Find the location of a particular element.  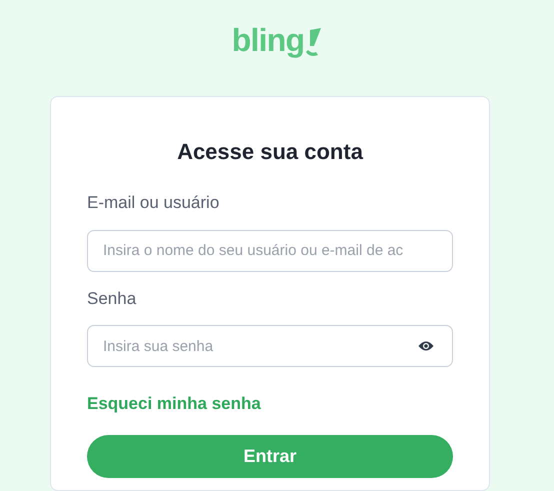

field-label: Senha is located at coordinates (112, 299).